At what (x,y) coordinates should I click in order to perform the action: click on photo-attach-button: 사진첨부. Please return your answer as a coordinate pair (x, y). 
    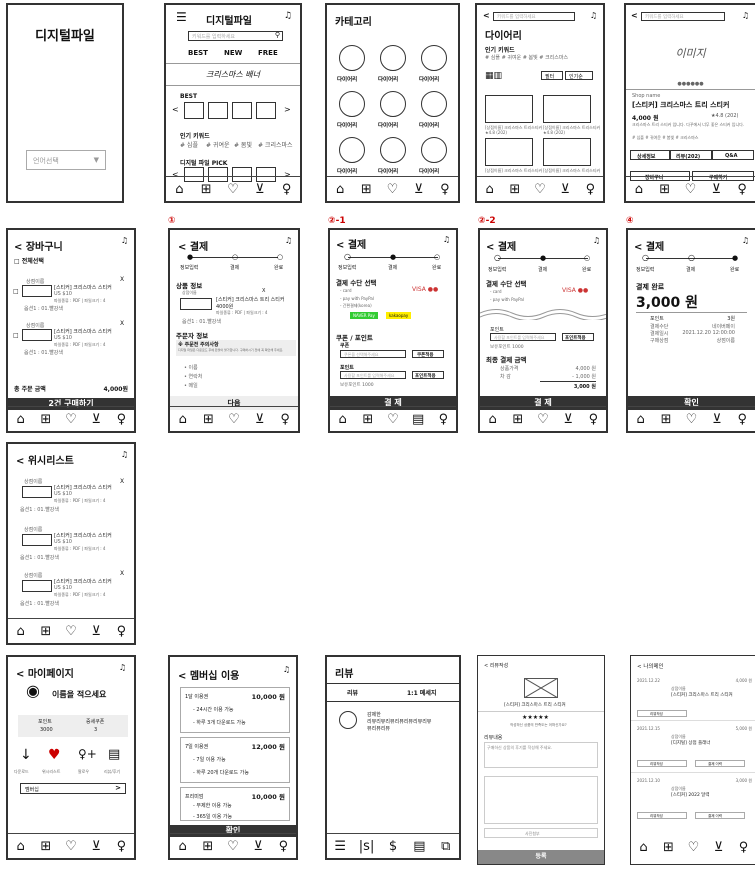
    Looking at the image, I should click on (541, 833).